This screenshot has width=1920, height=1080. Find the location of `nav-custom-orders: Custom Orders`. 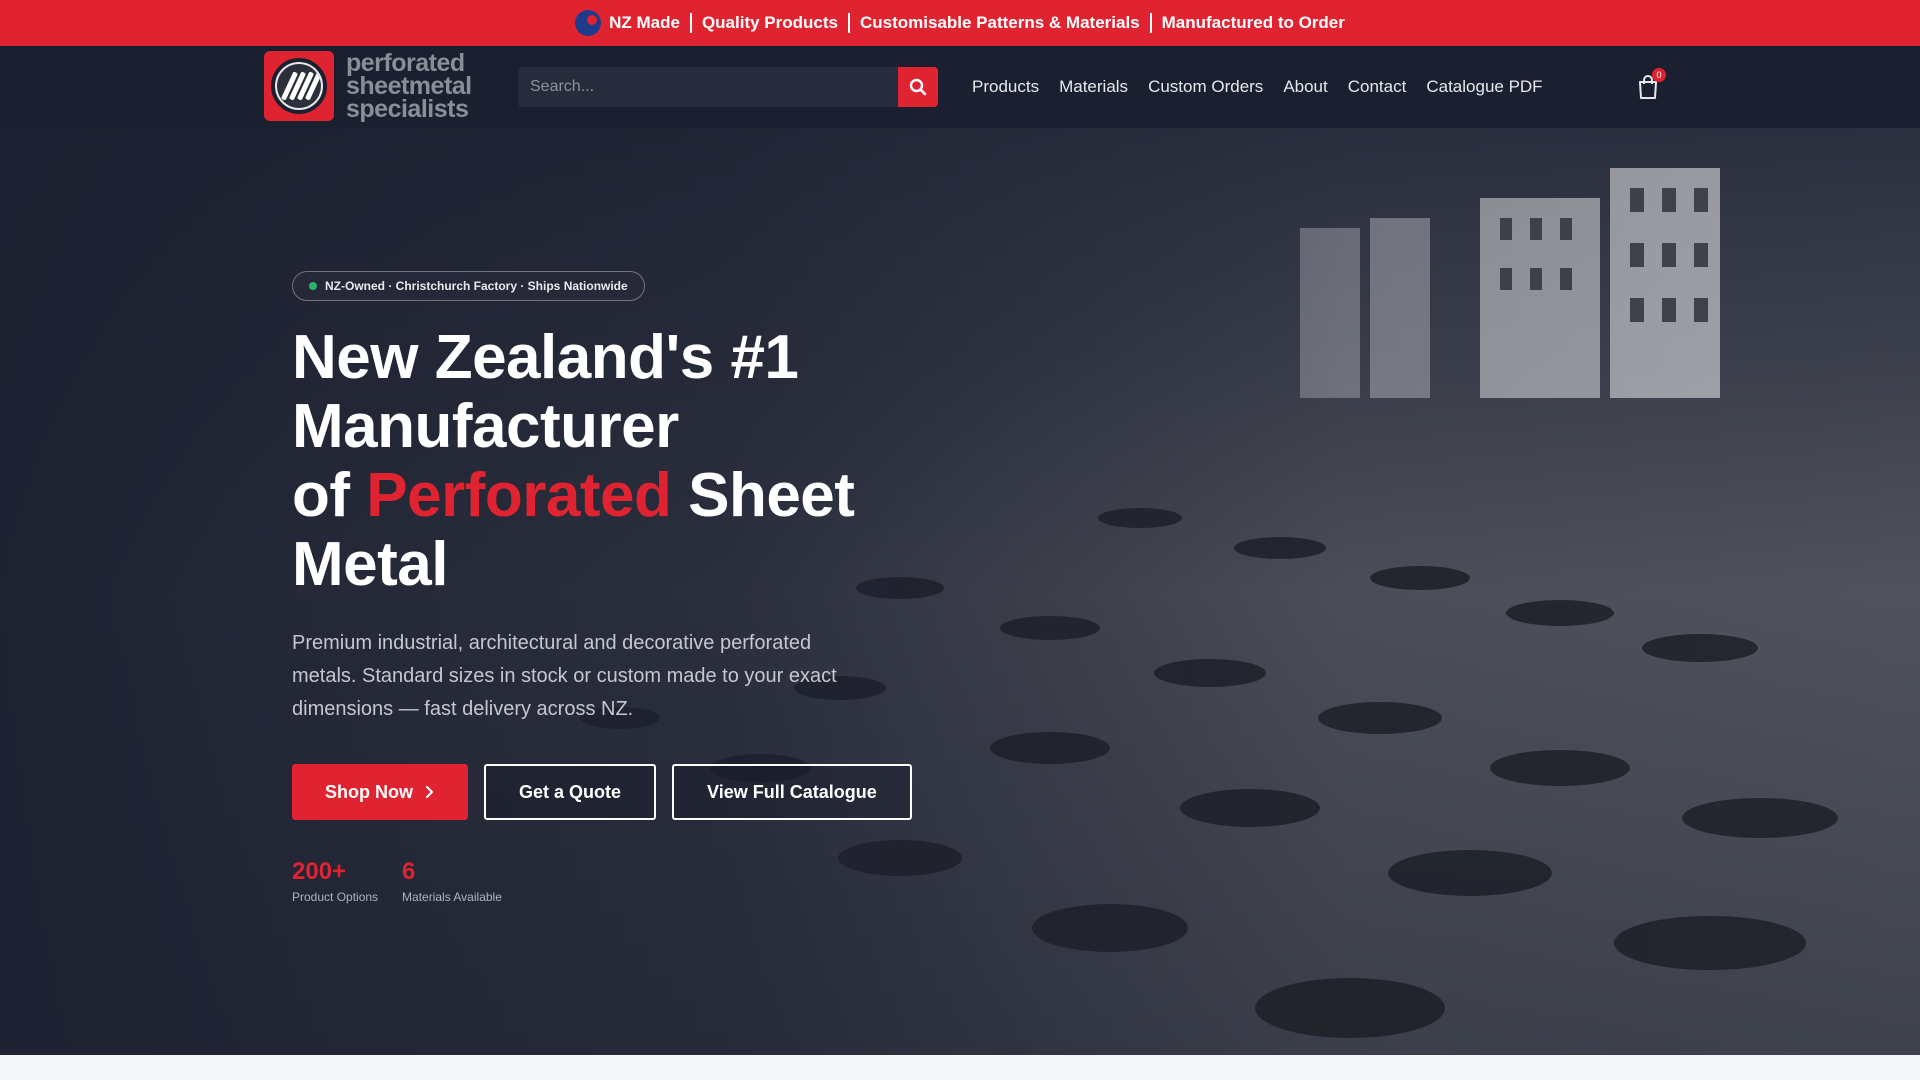

nav-custom-orders: Custom Orders is located at coordinates (1205, 87).